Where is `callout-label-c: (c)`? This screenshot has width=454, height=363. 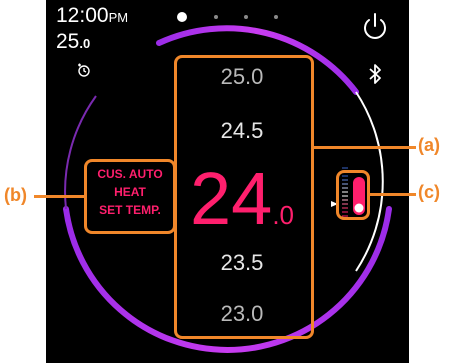
callout-label-c: (c) is located at coordinates (429, 192).